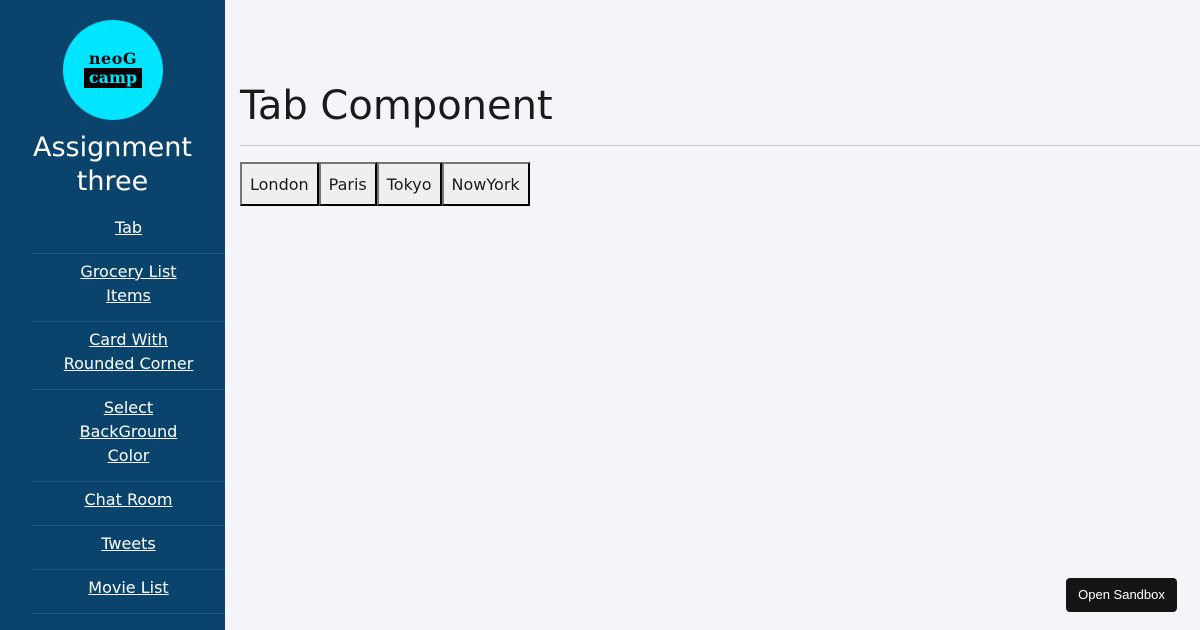 This screenshot has width=1200, height=630. I want to click on sidebar-item-select-background-color: Select BackGround Color, so click(128, 436).